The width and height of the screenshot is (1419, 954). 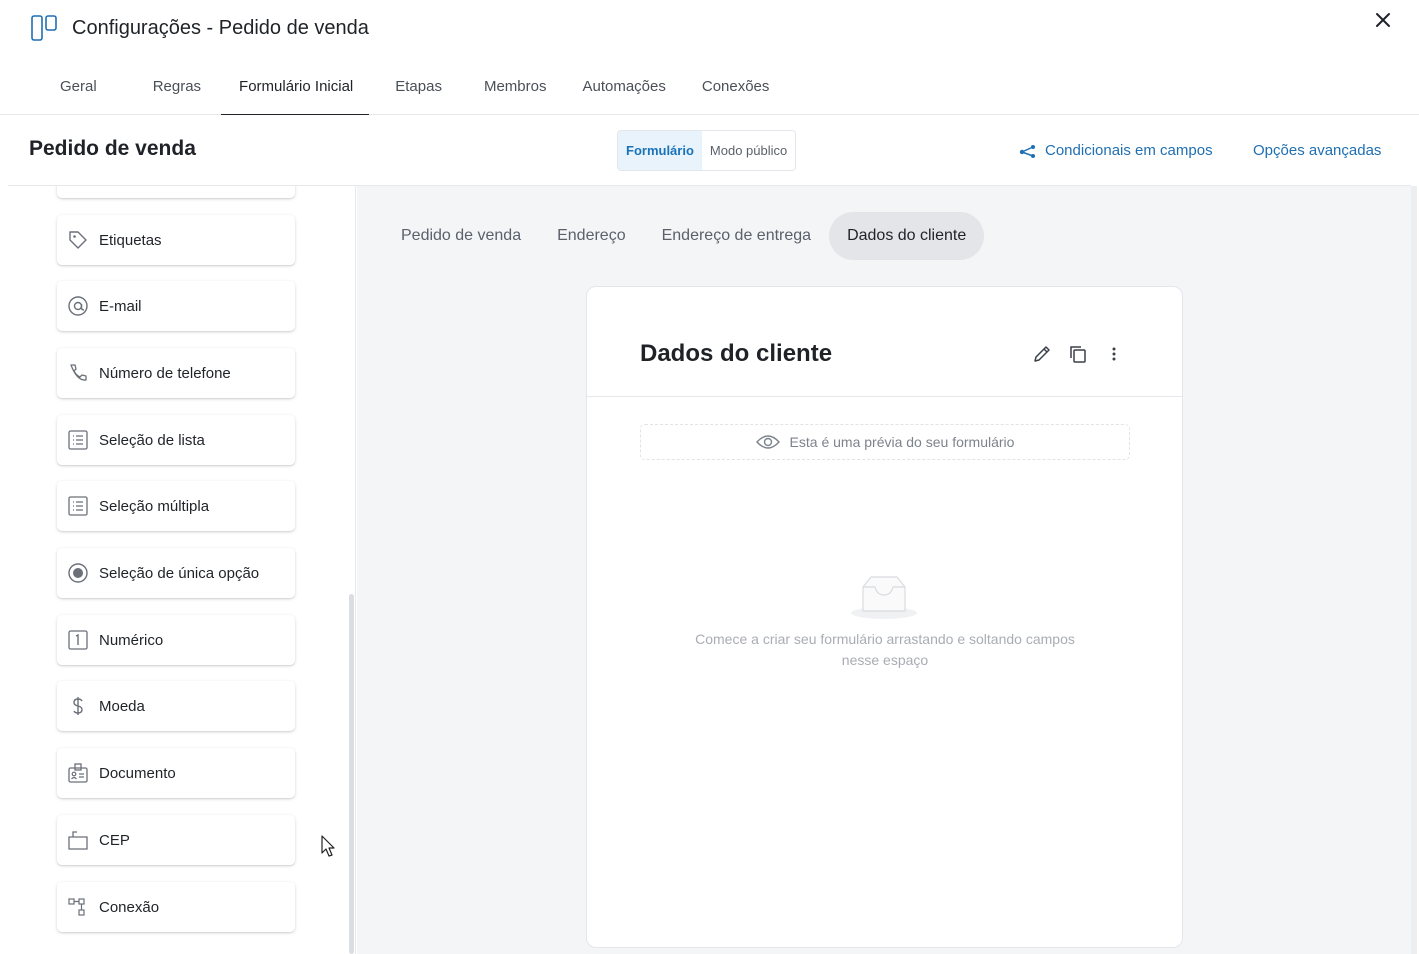 What do you see at coordinates (623, 91) in the screenshot?
I see `tab-automacoes: Automações` at bounding box center [623, 91].